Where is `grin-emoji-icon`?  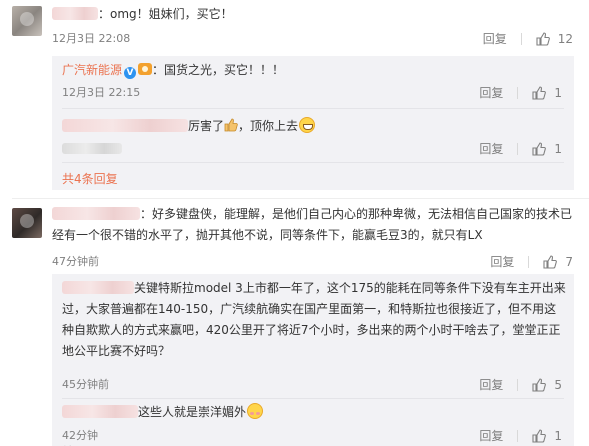 grin-emoji-icon is located at coordinates (307, 125).